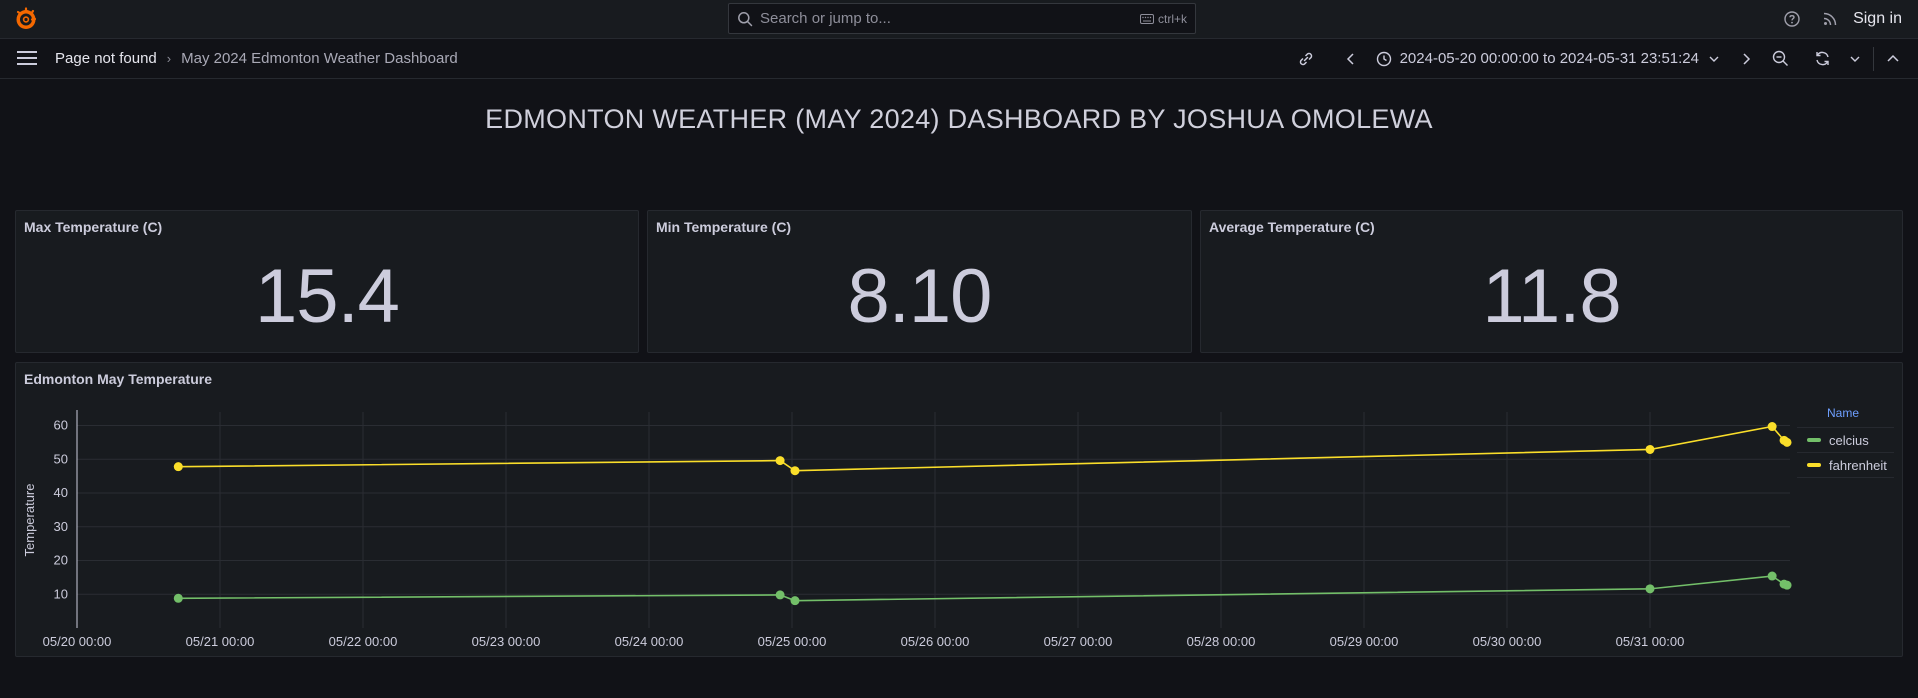 This screenshot has width=1918, height=698. I want to click on legend-item-celcius: celcius, so click(1845, 440).